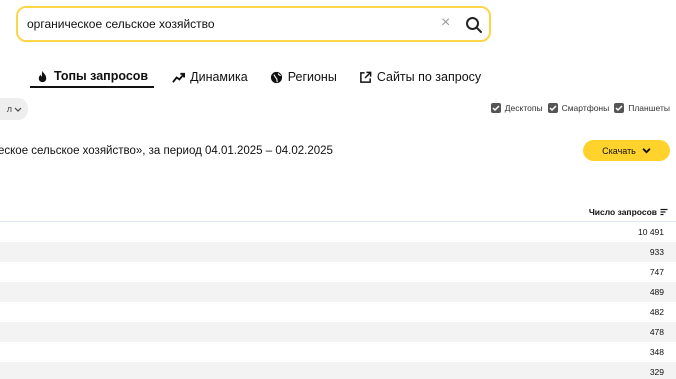  Describe the element at coordinates (445, 23) in the screenshot. I see `clear-icon: ×` at that location.